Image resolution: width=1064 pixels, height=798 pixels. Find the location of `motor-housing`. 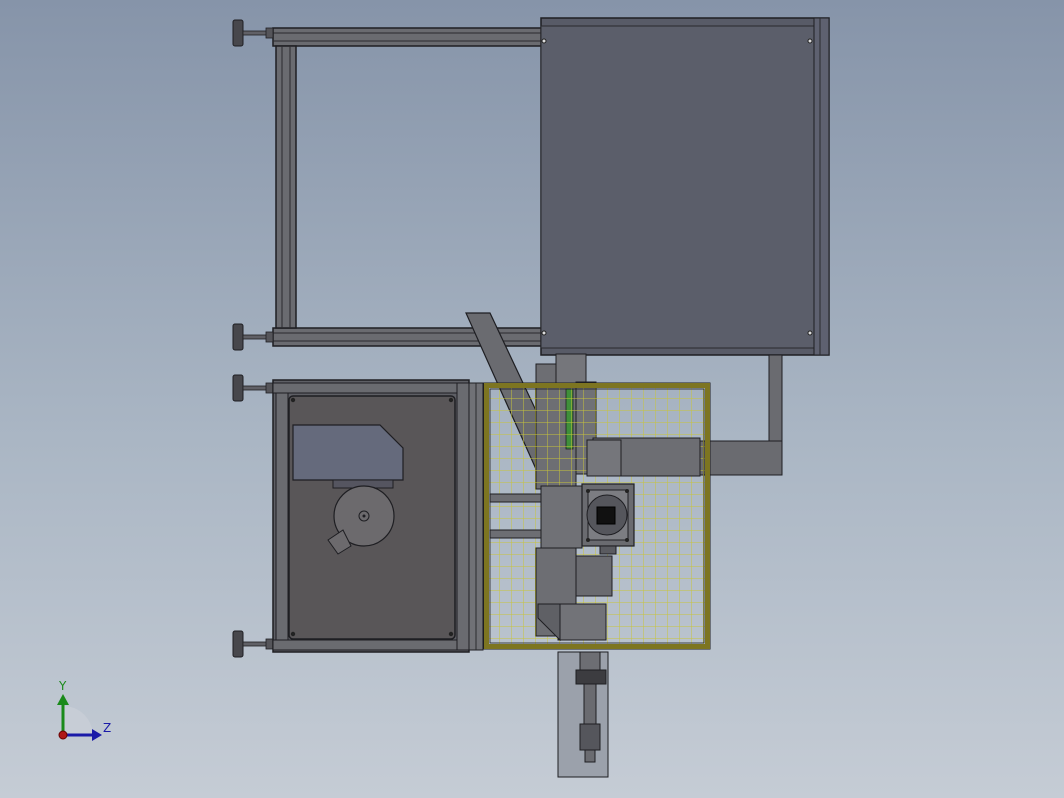

motor-housing is located at coordinates (348, 456).